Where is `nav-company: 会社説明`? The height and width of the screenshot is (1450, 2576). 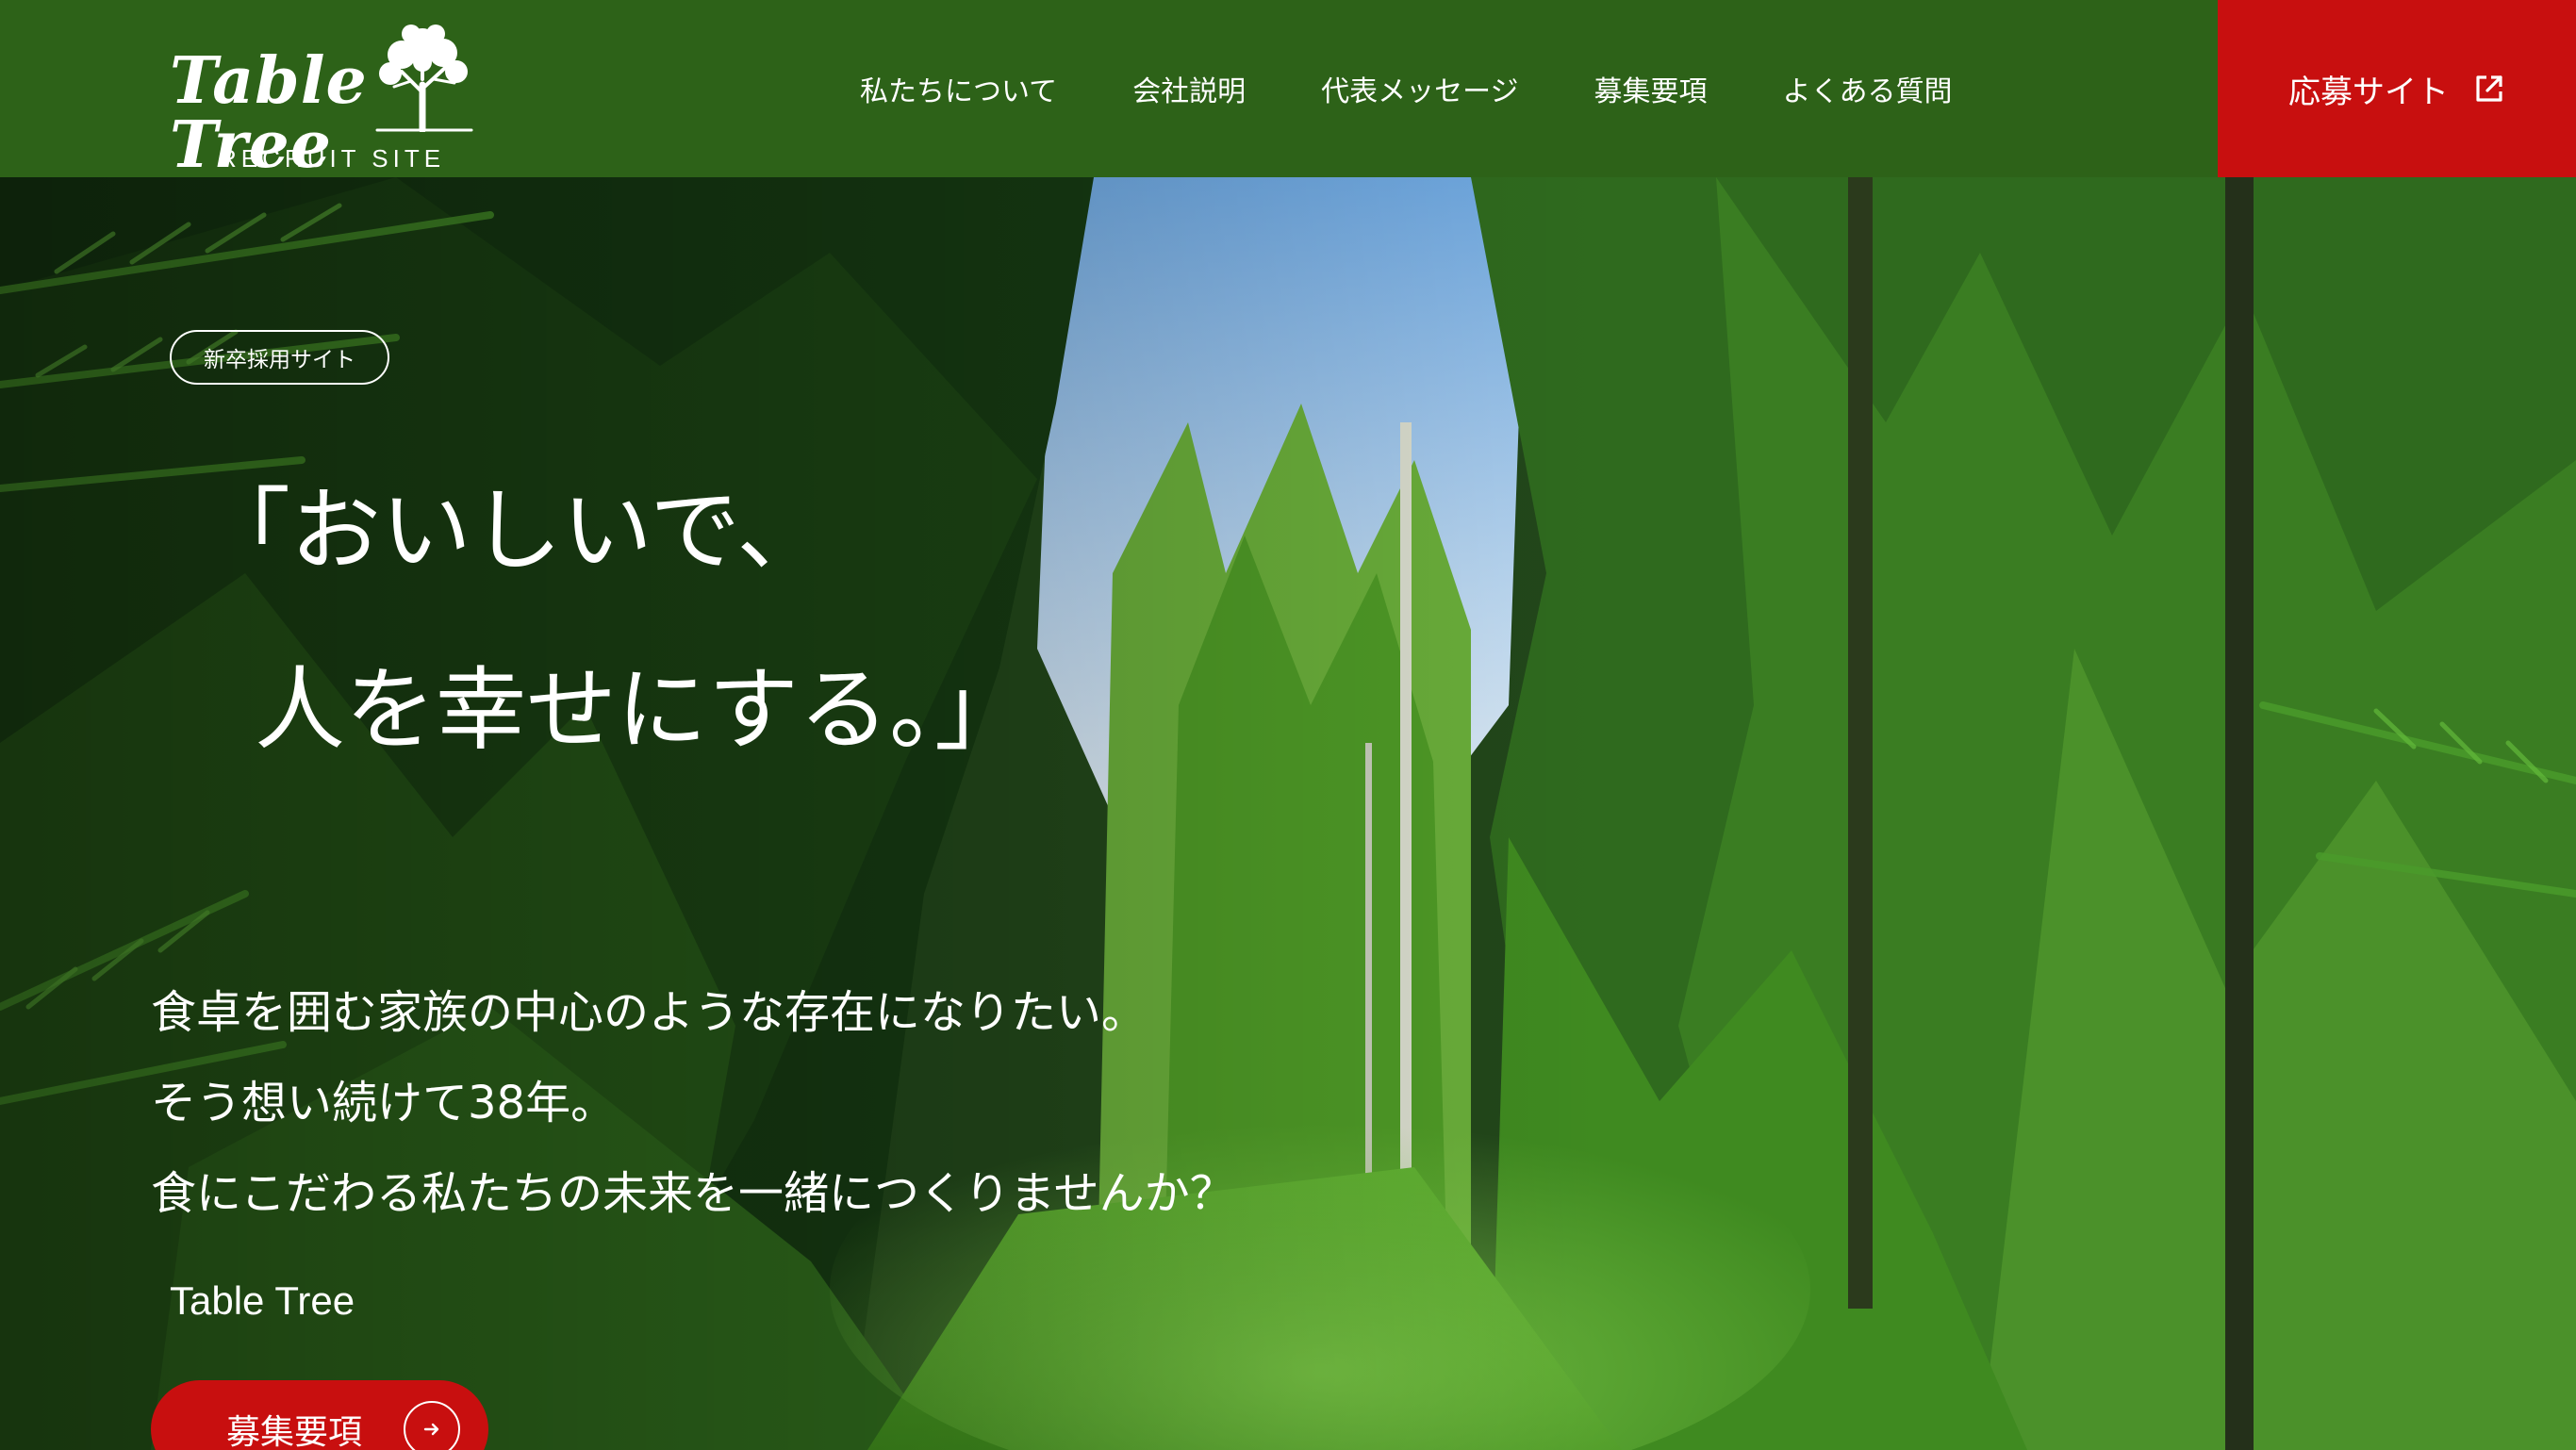
nav-company: 会社説明 is located at coordinates (1189, 89).